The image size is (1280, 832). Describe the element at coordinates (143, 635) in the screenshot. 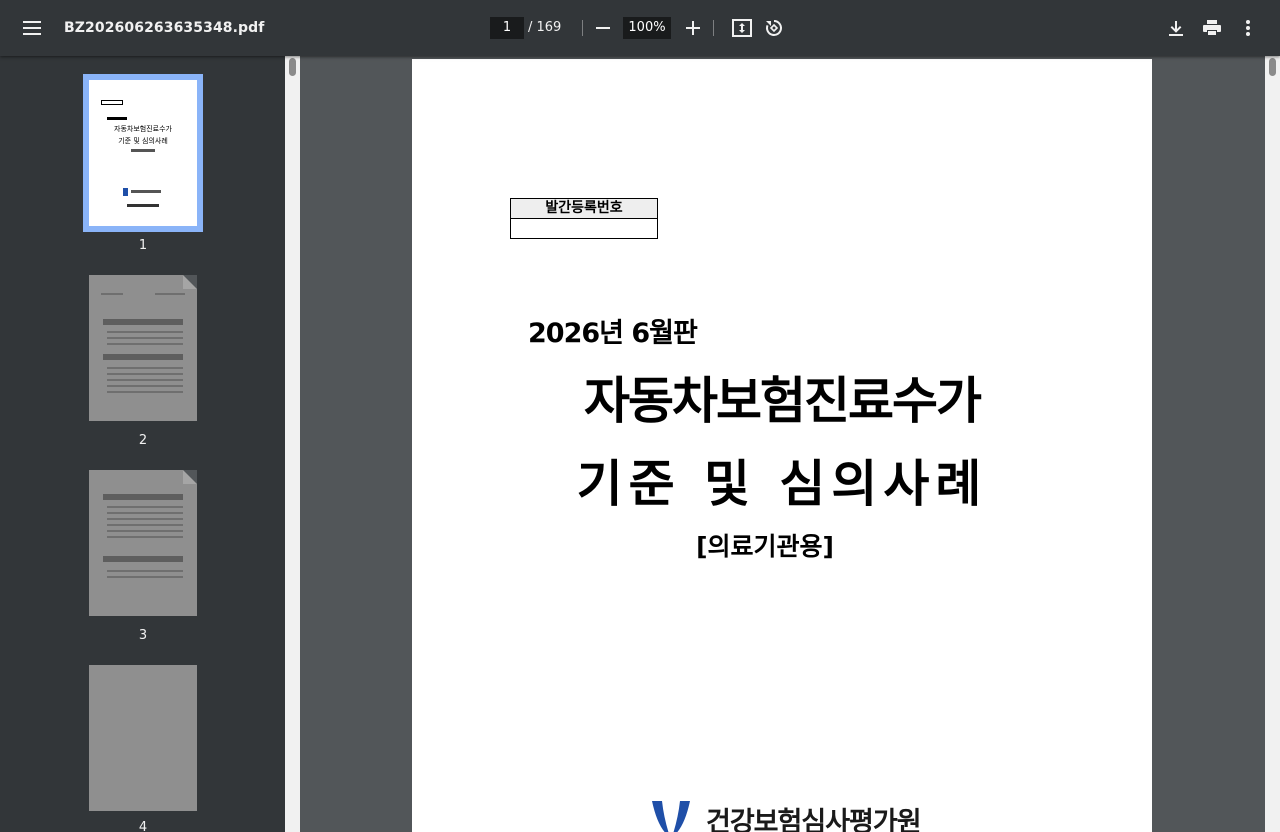

I see `thumbnail-number: 3` at that location.